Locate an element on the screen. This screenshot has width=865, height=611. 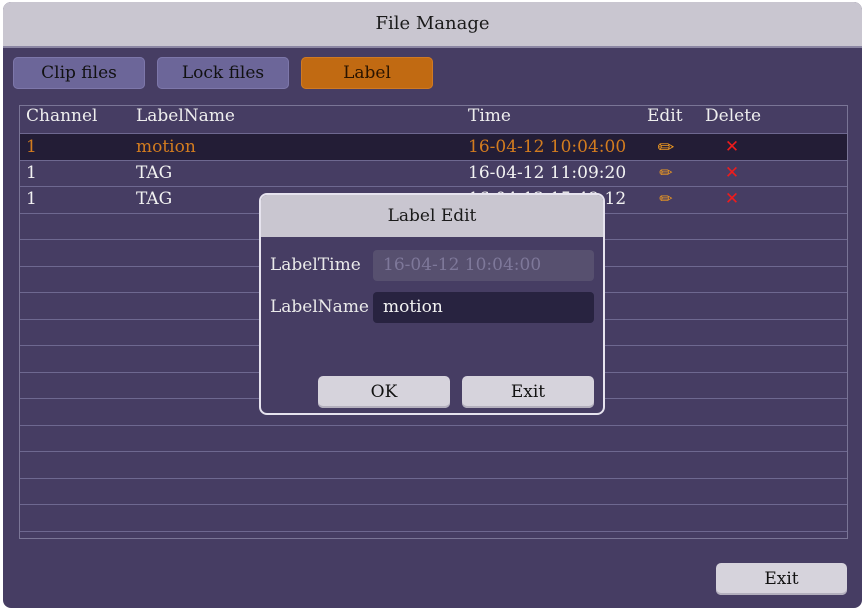
dialog-exit-button: Exit is located at coordinates (528, 392).